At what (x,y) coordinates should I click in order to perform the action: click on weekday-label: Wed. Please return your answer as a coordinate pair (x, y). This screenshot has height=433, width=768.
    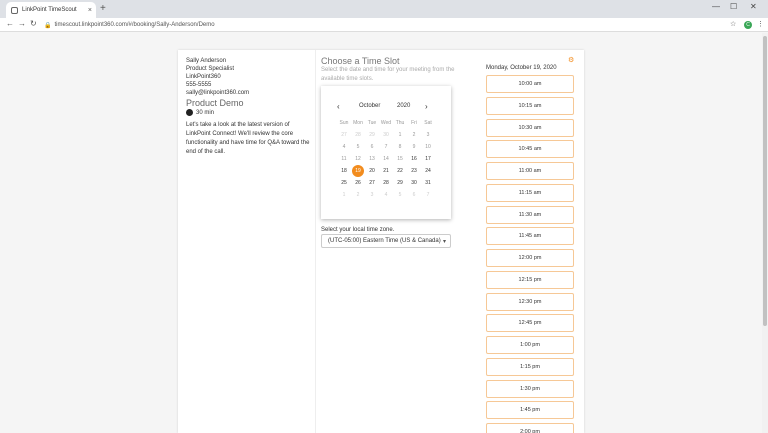
    Looking at the image, I should click on (386, 123).